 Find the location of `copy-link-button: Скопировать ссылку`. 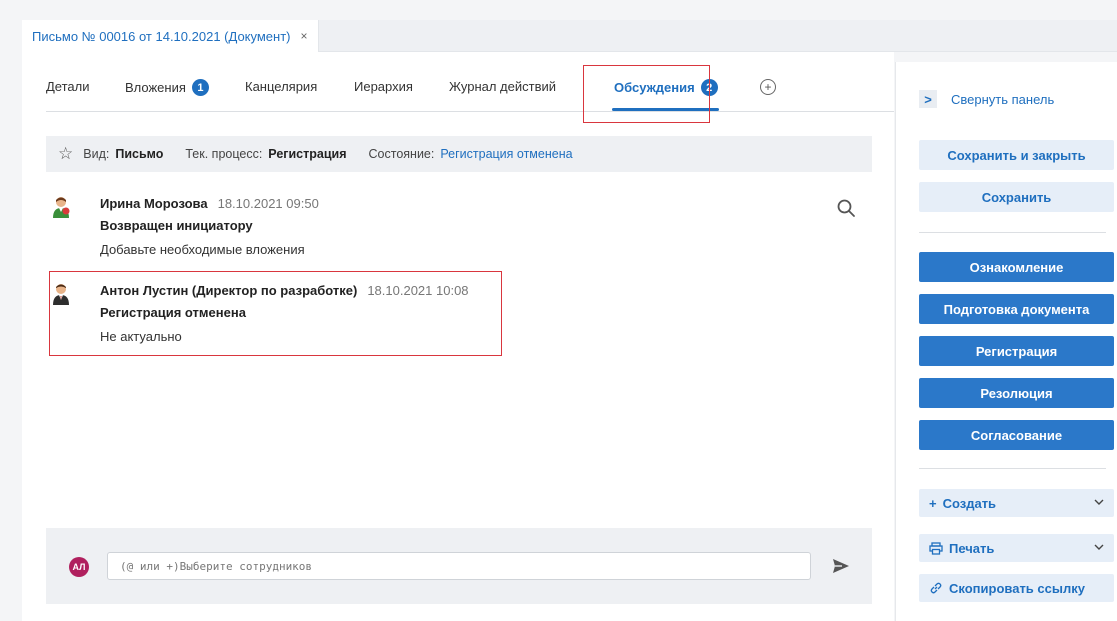

copy-link-button: Скопировать ссылку is located at coordinates (1016, 588).